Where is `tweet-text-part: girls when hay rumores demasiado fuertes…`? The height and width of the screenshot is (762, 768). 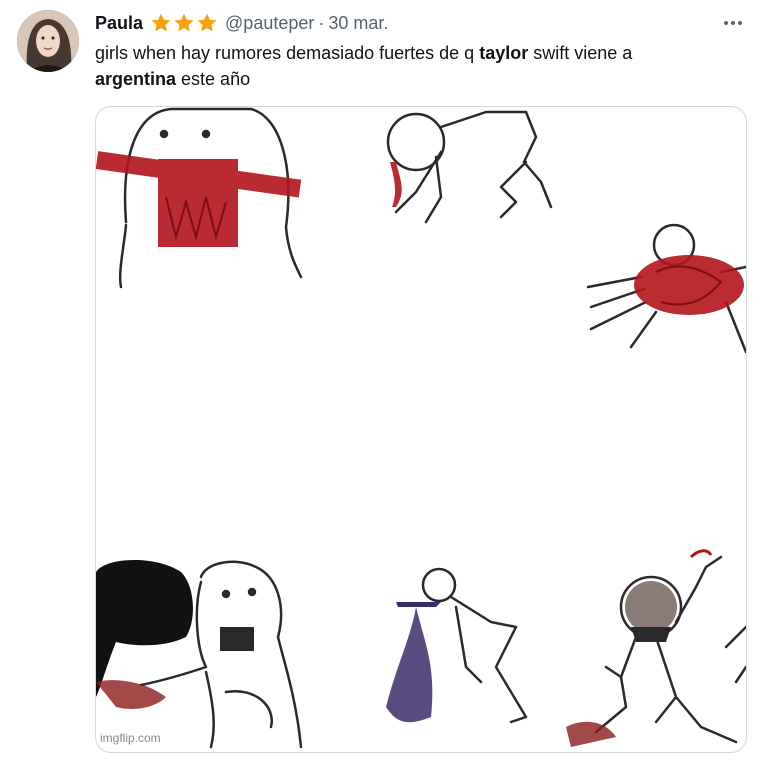
tweet-text-part: girls when hay rumores demasiado fuertes… is located at coordinates (287, 53).